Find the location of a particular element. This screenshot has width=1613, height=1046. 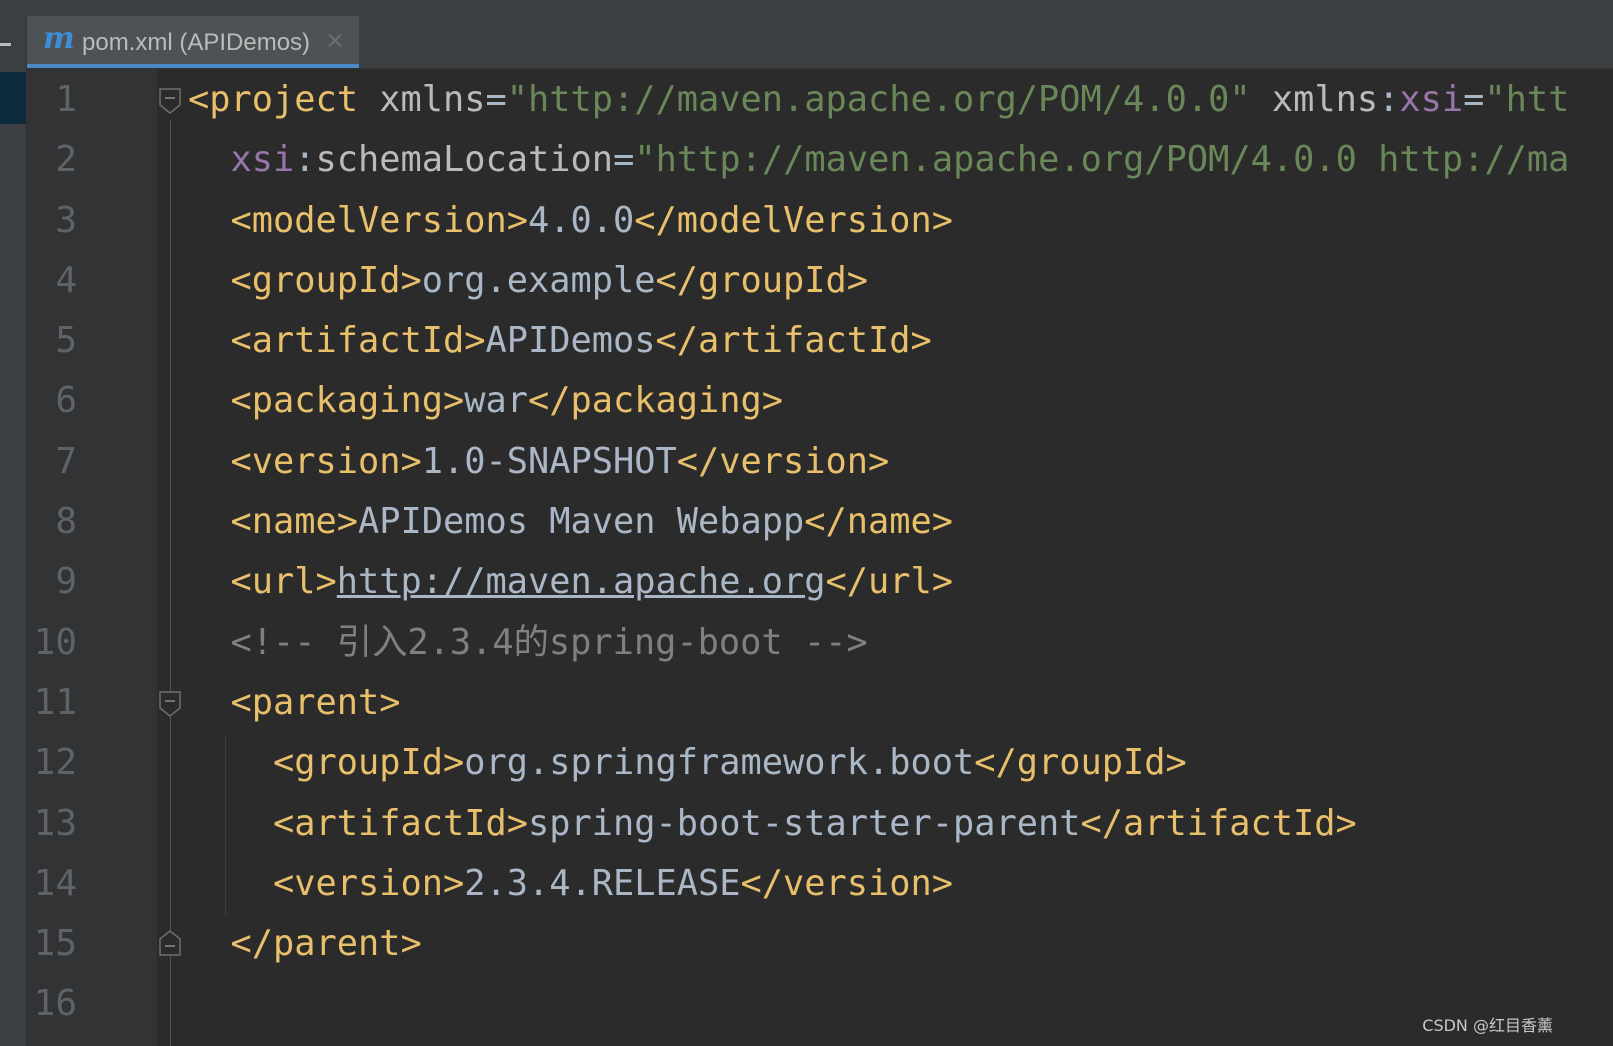

code-line: 14 <version>2.3.4.RELEASE</version> is located at coordinates (806, 884).